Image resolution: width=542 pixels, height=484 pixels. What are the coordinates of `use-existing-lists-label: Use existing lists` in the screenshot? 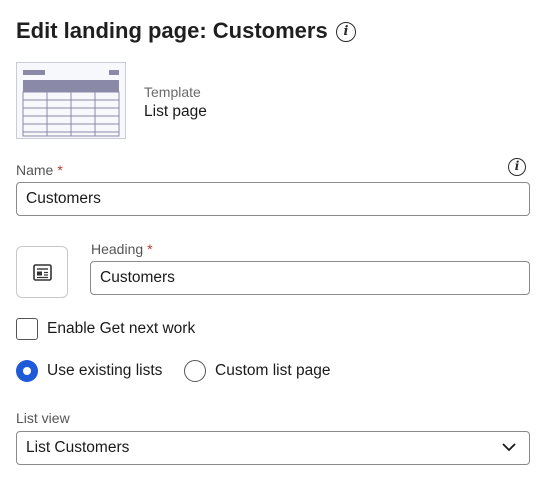 It's located at (105, 370).